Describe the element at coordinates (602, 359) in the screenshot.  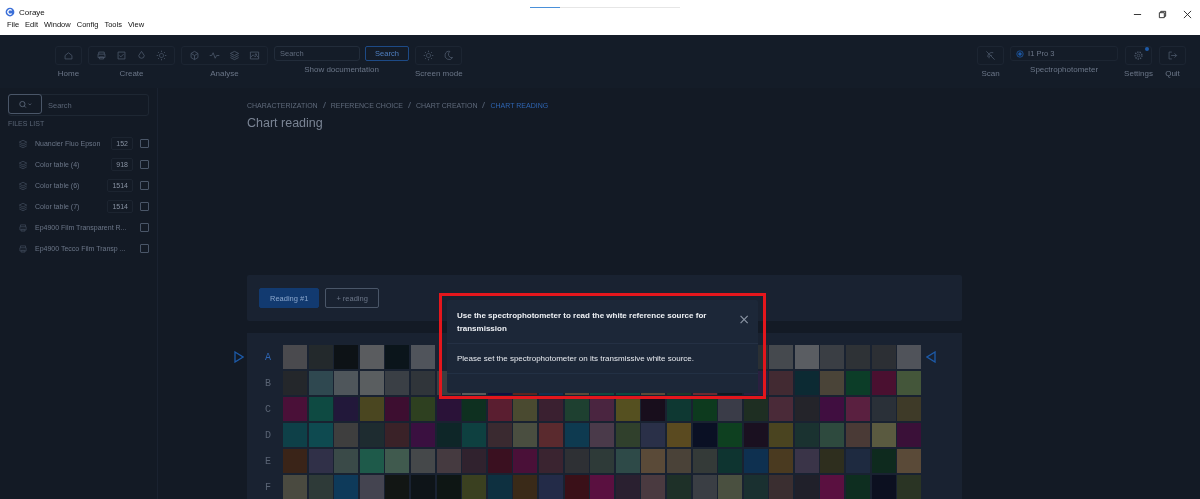
I see `dialog-message: Please set the spectrophotometer on its transmissive white source.` at that location.